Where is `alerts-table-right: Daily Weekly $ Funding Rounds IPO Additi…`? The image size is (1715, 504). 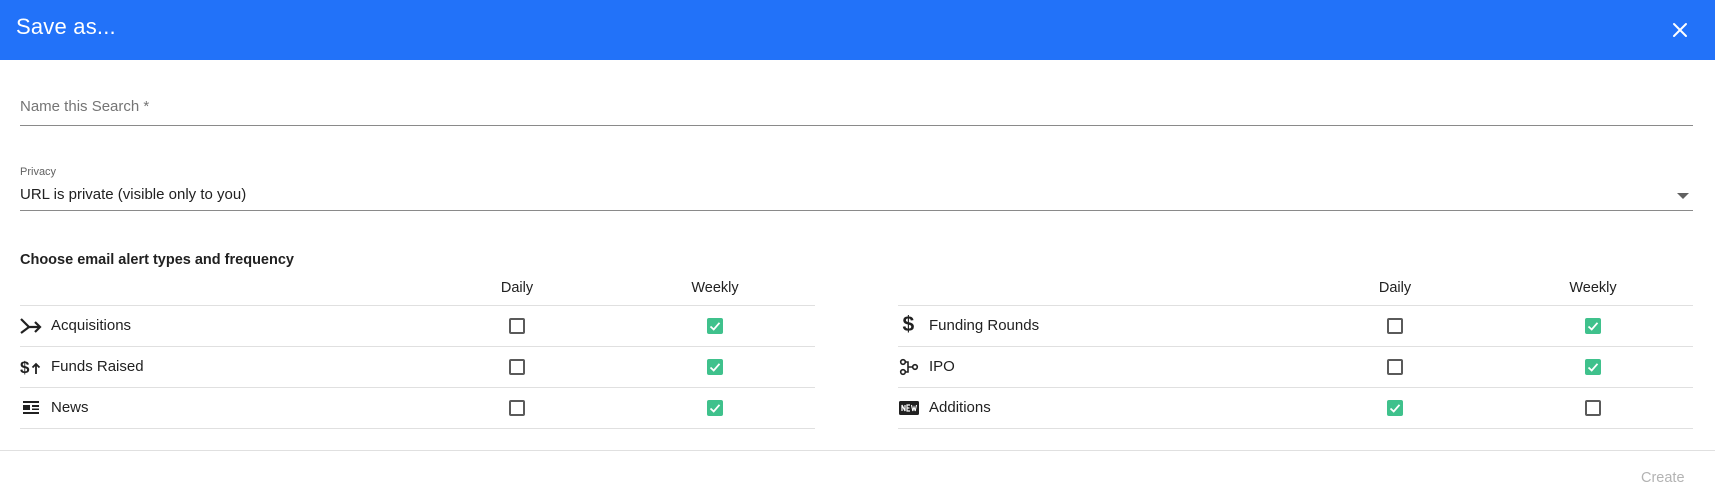 alerts-table-right: Daily Weekly $ Funding Rounds IPO Additi… is located at coordinates (1295, 352).